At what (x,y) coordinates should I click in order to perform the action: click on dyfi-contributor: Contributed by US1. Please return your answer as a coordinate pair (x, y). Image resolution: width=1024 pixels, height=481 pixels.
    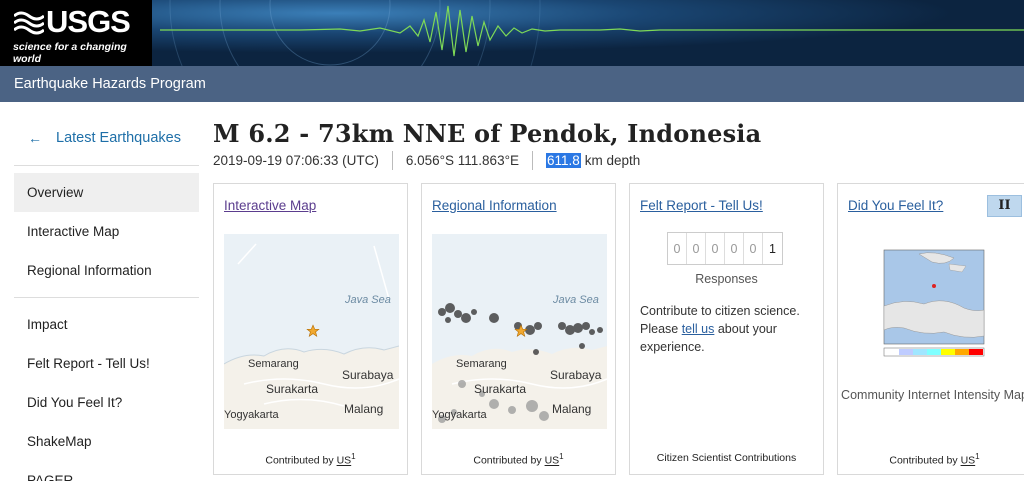
    Looking at the image, I should click on (931, 459).